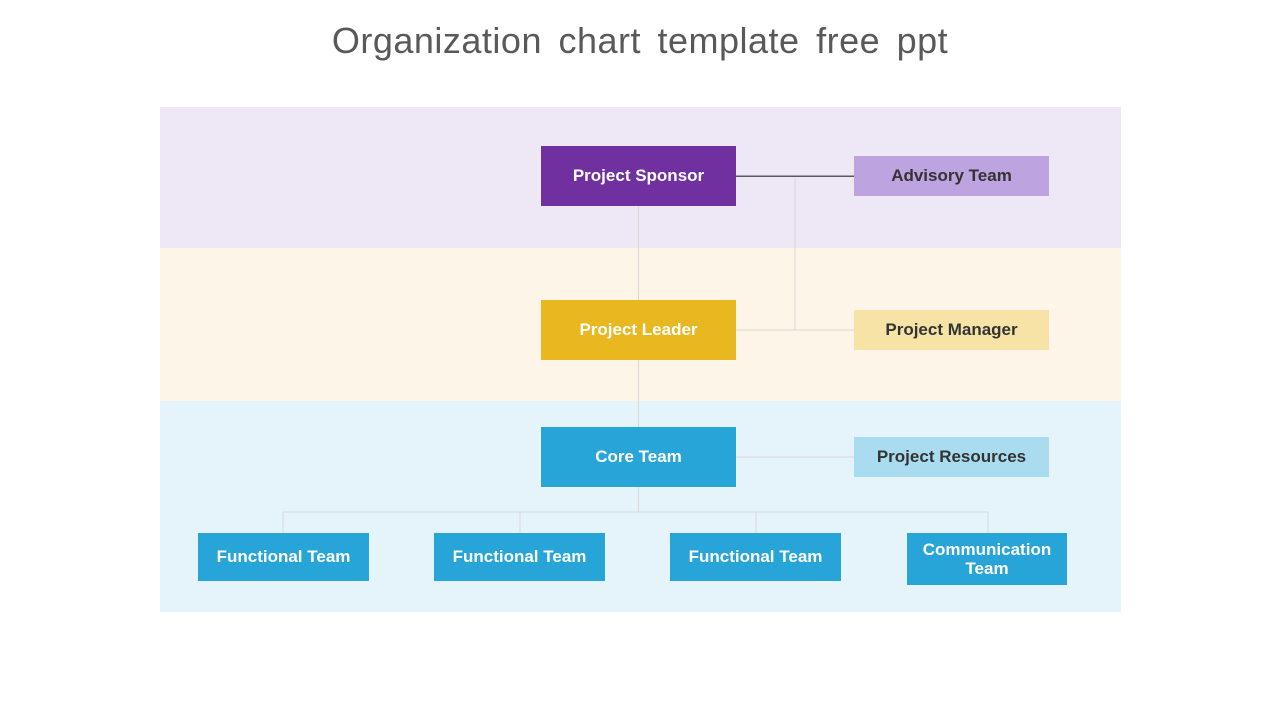  What do you see at coordinates (987, 559) in the screenshot?
I see `node-communication-team: Communication Team` at bounding box center [987, 559].